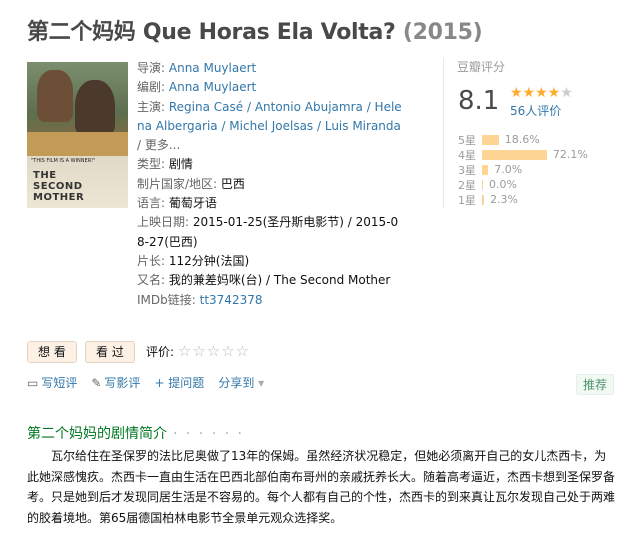  What do you see at coordinates (566, 93) in the screenshot?
I see `star-empty-icon: ★` at bounding box center [566, 93].